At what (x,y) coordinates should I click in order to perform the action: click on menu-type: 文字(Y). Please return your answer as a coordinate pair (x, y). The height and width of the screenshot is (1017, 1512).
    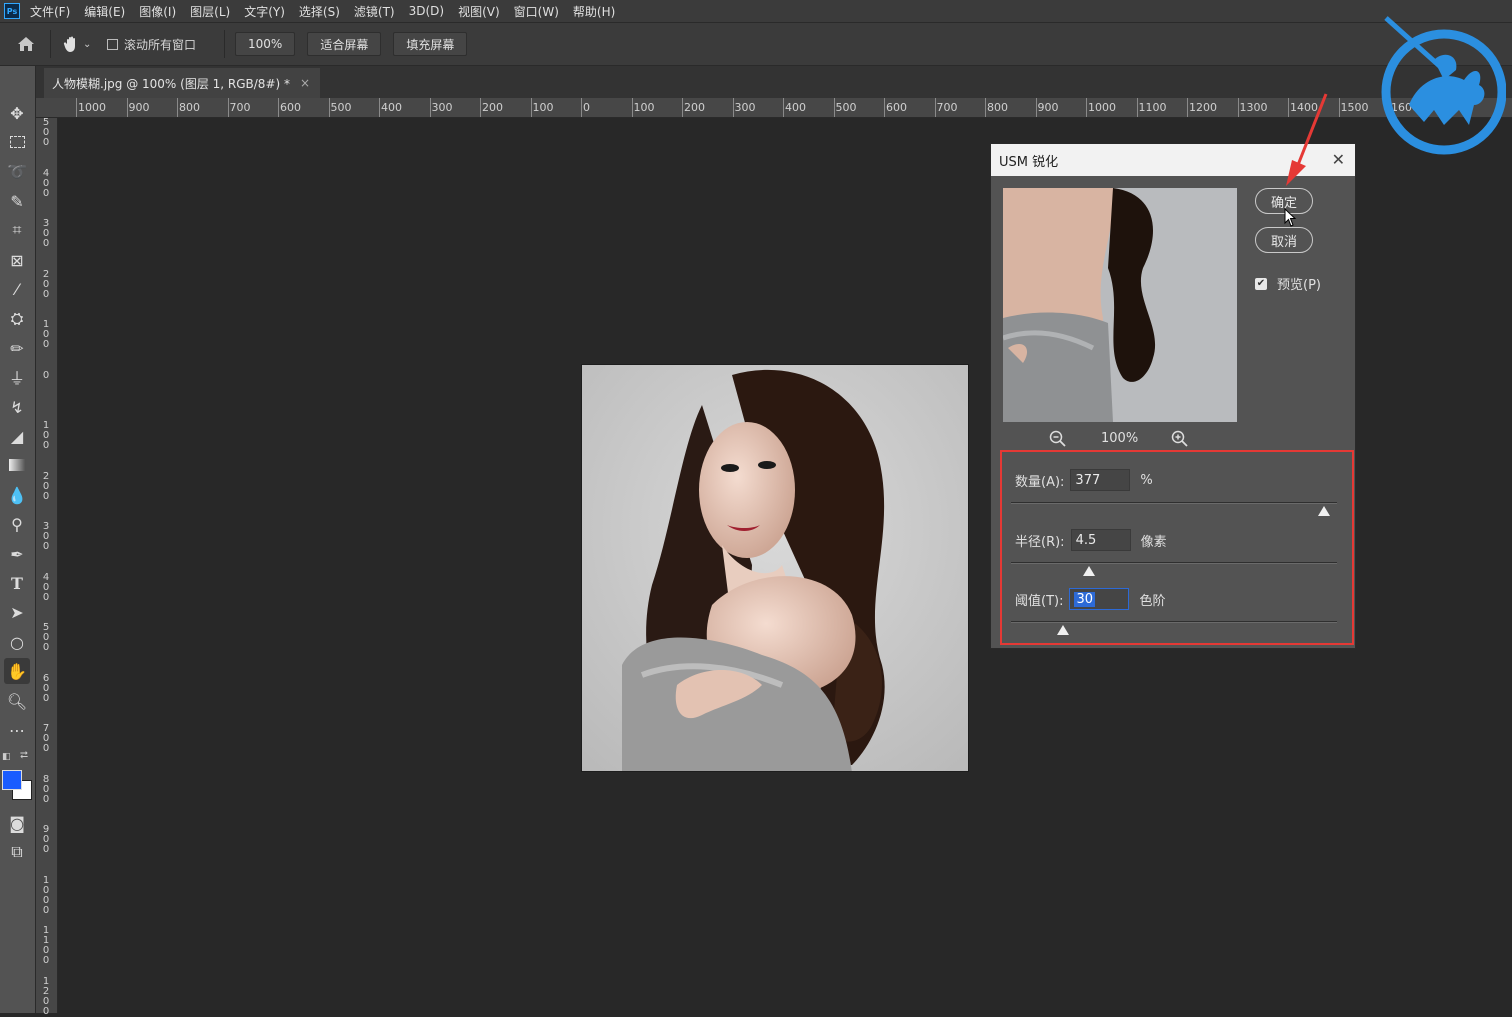
    Looking at the image, I should click on (264, 11).